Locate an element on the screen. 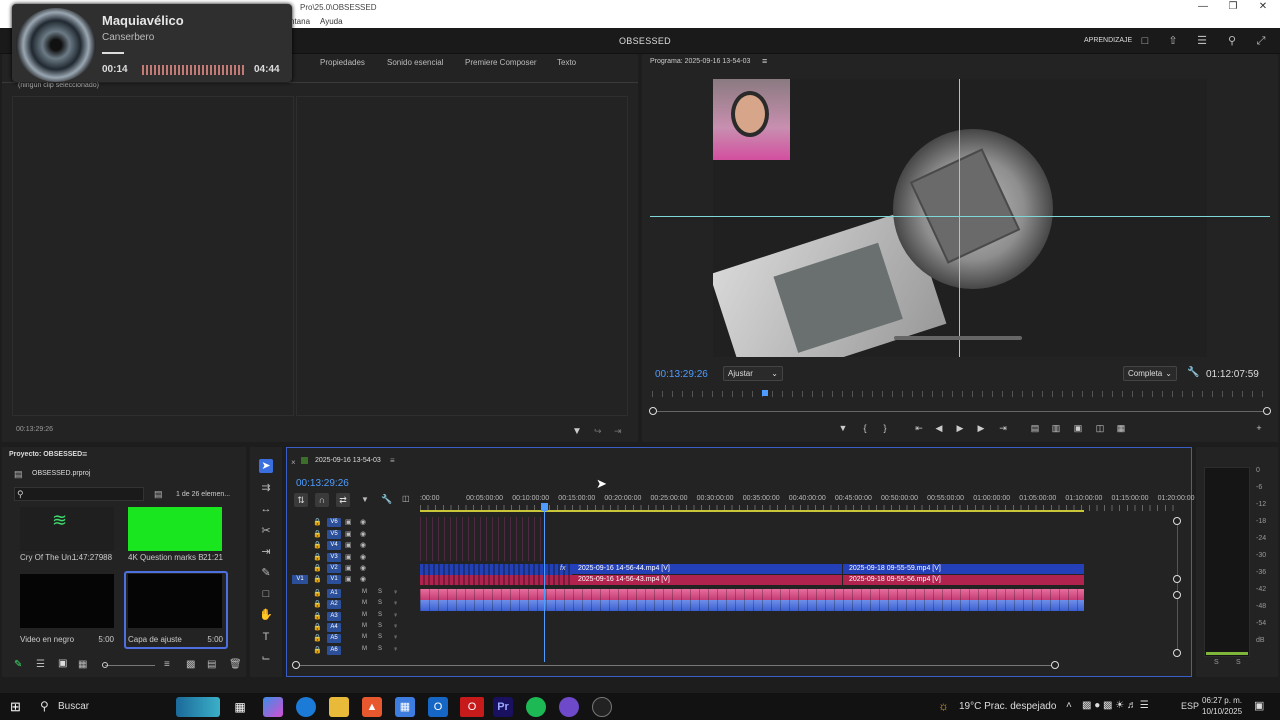  captions-icon: ◫ is located at coordinates (406, 498).